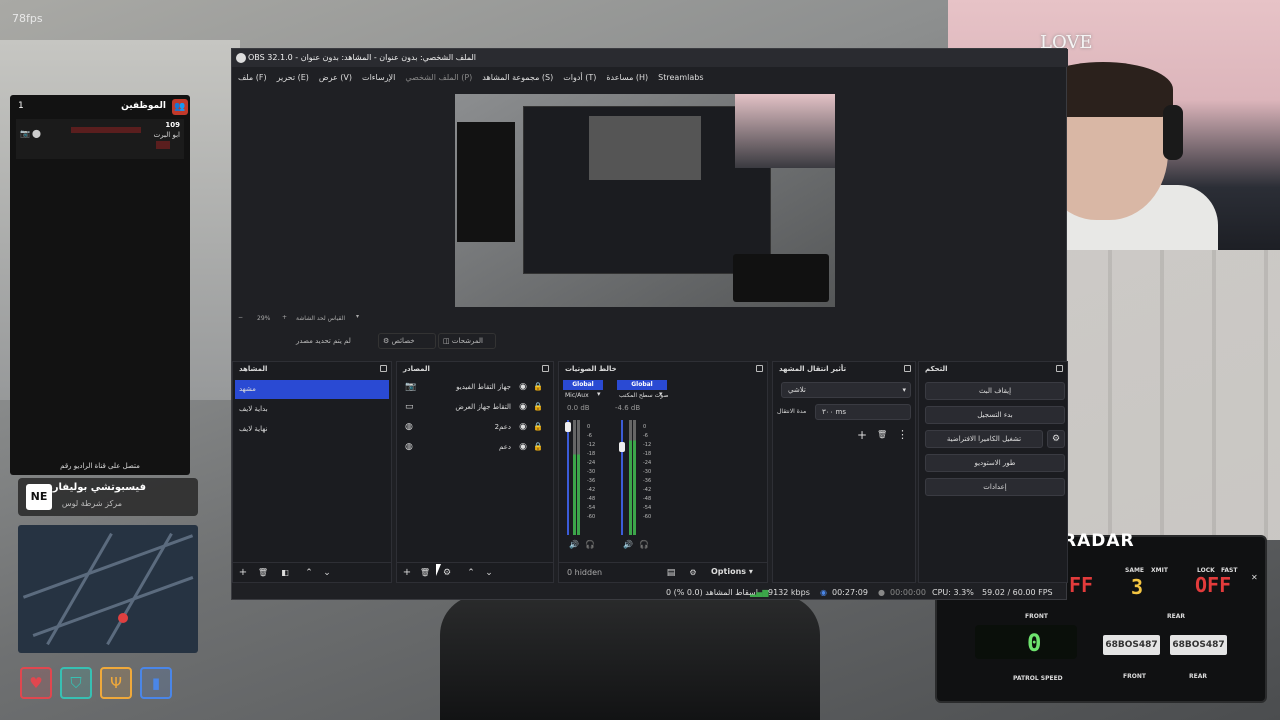  I want to click on scene-item: نهاية لايف, so click(312, 429).